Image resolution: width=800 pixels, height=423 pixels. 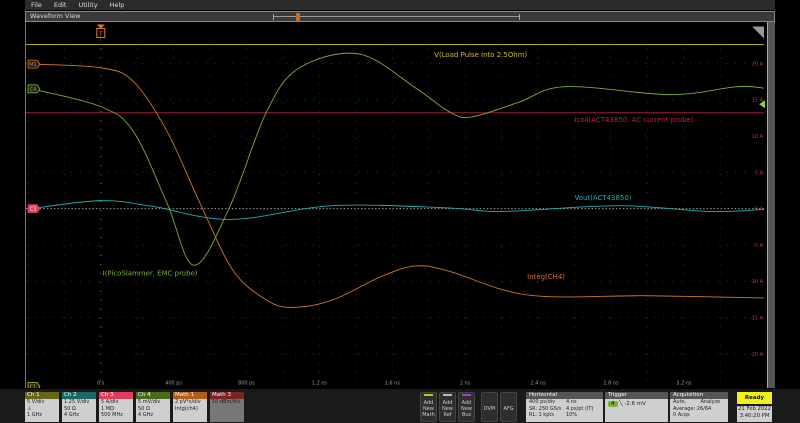 I want to click on x-tick-label: 0 s, so click(x=101, y=384).